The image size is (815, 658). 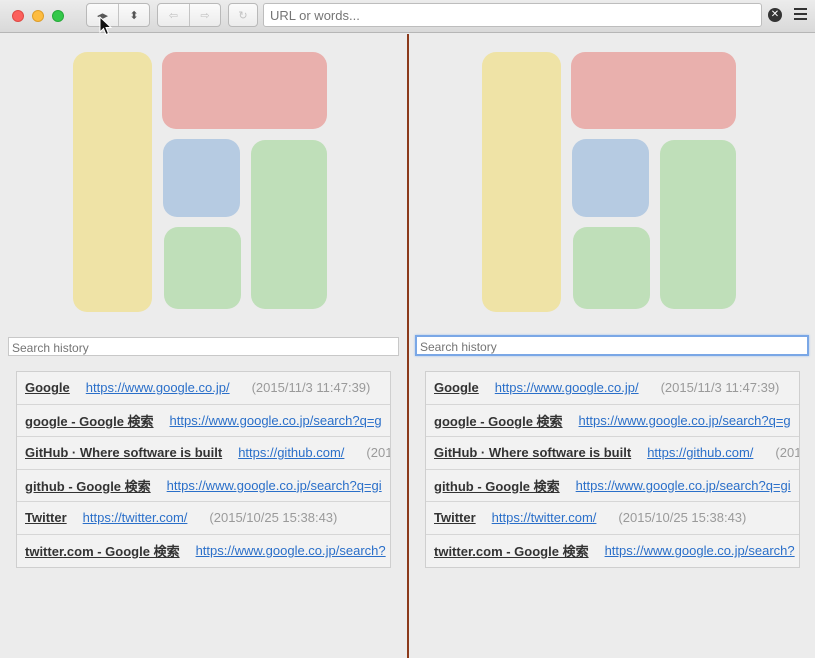 I want to click on window-zoom-button, so click(x=58, y=16).